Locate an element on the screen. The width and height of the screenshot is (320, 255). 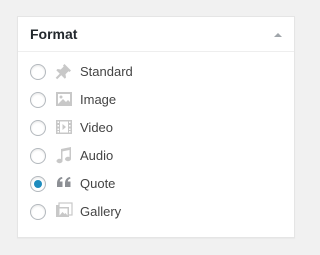
format-radio-gallery is located at coordinates (38, 212).